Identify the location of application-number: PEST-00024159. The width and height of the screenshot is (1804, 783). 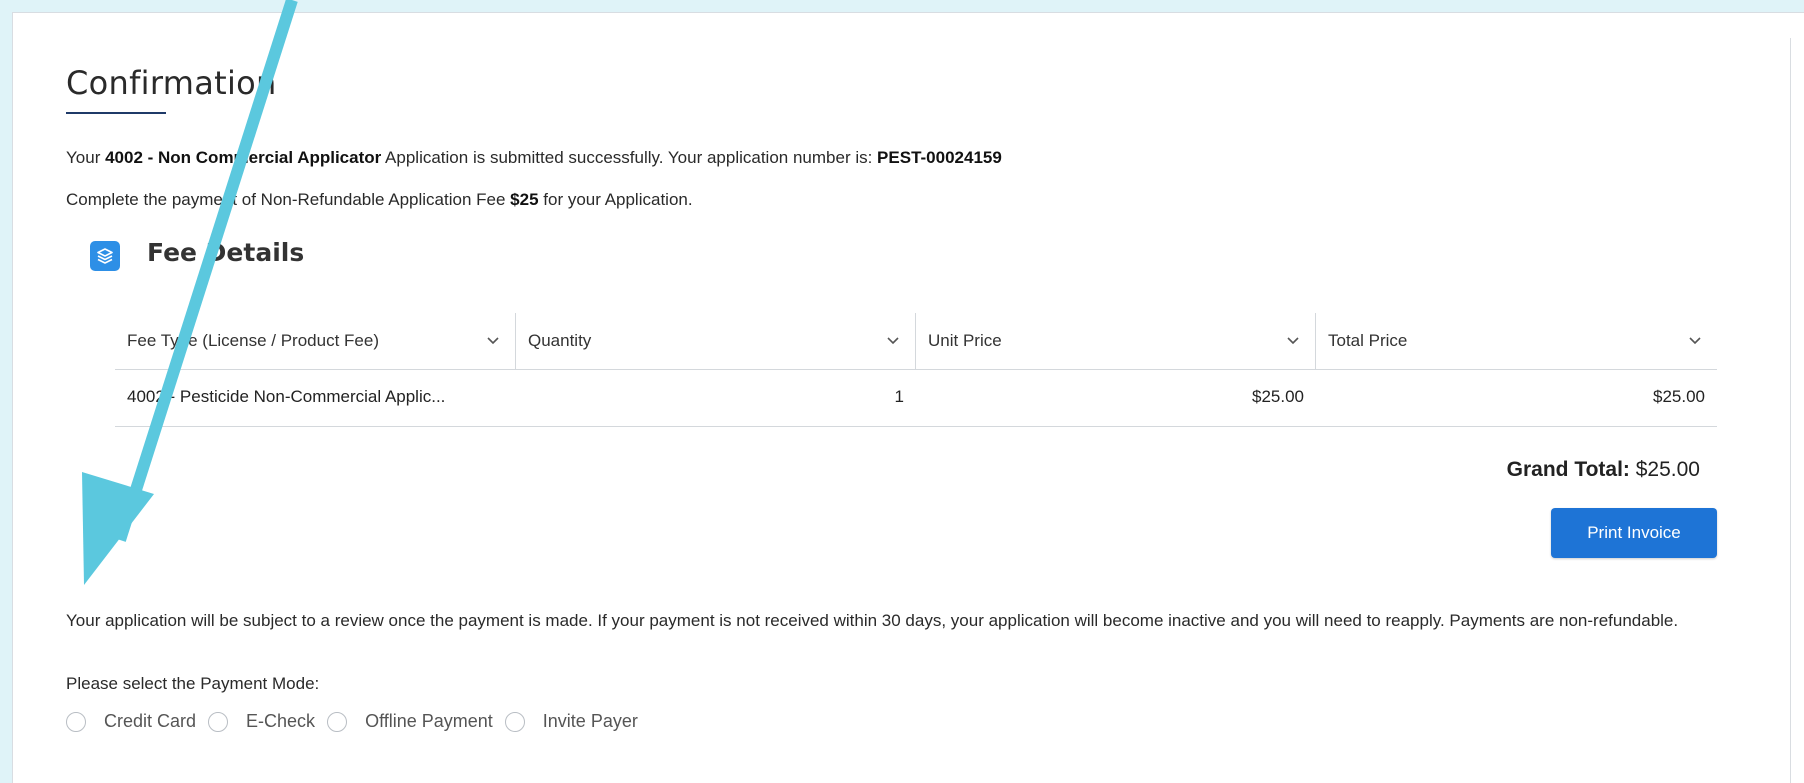
(939, 157).